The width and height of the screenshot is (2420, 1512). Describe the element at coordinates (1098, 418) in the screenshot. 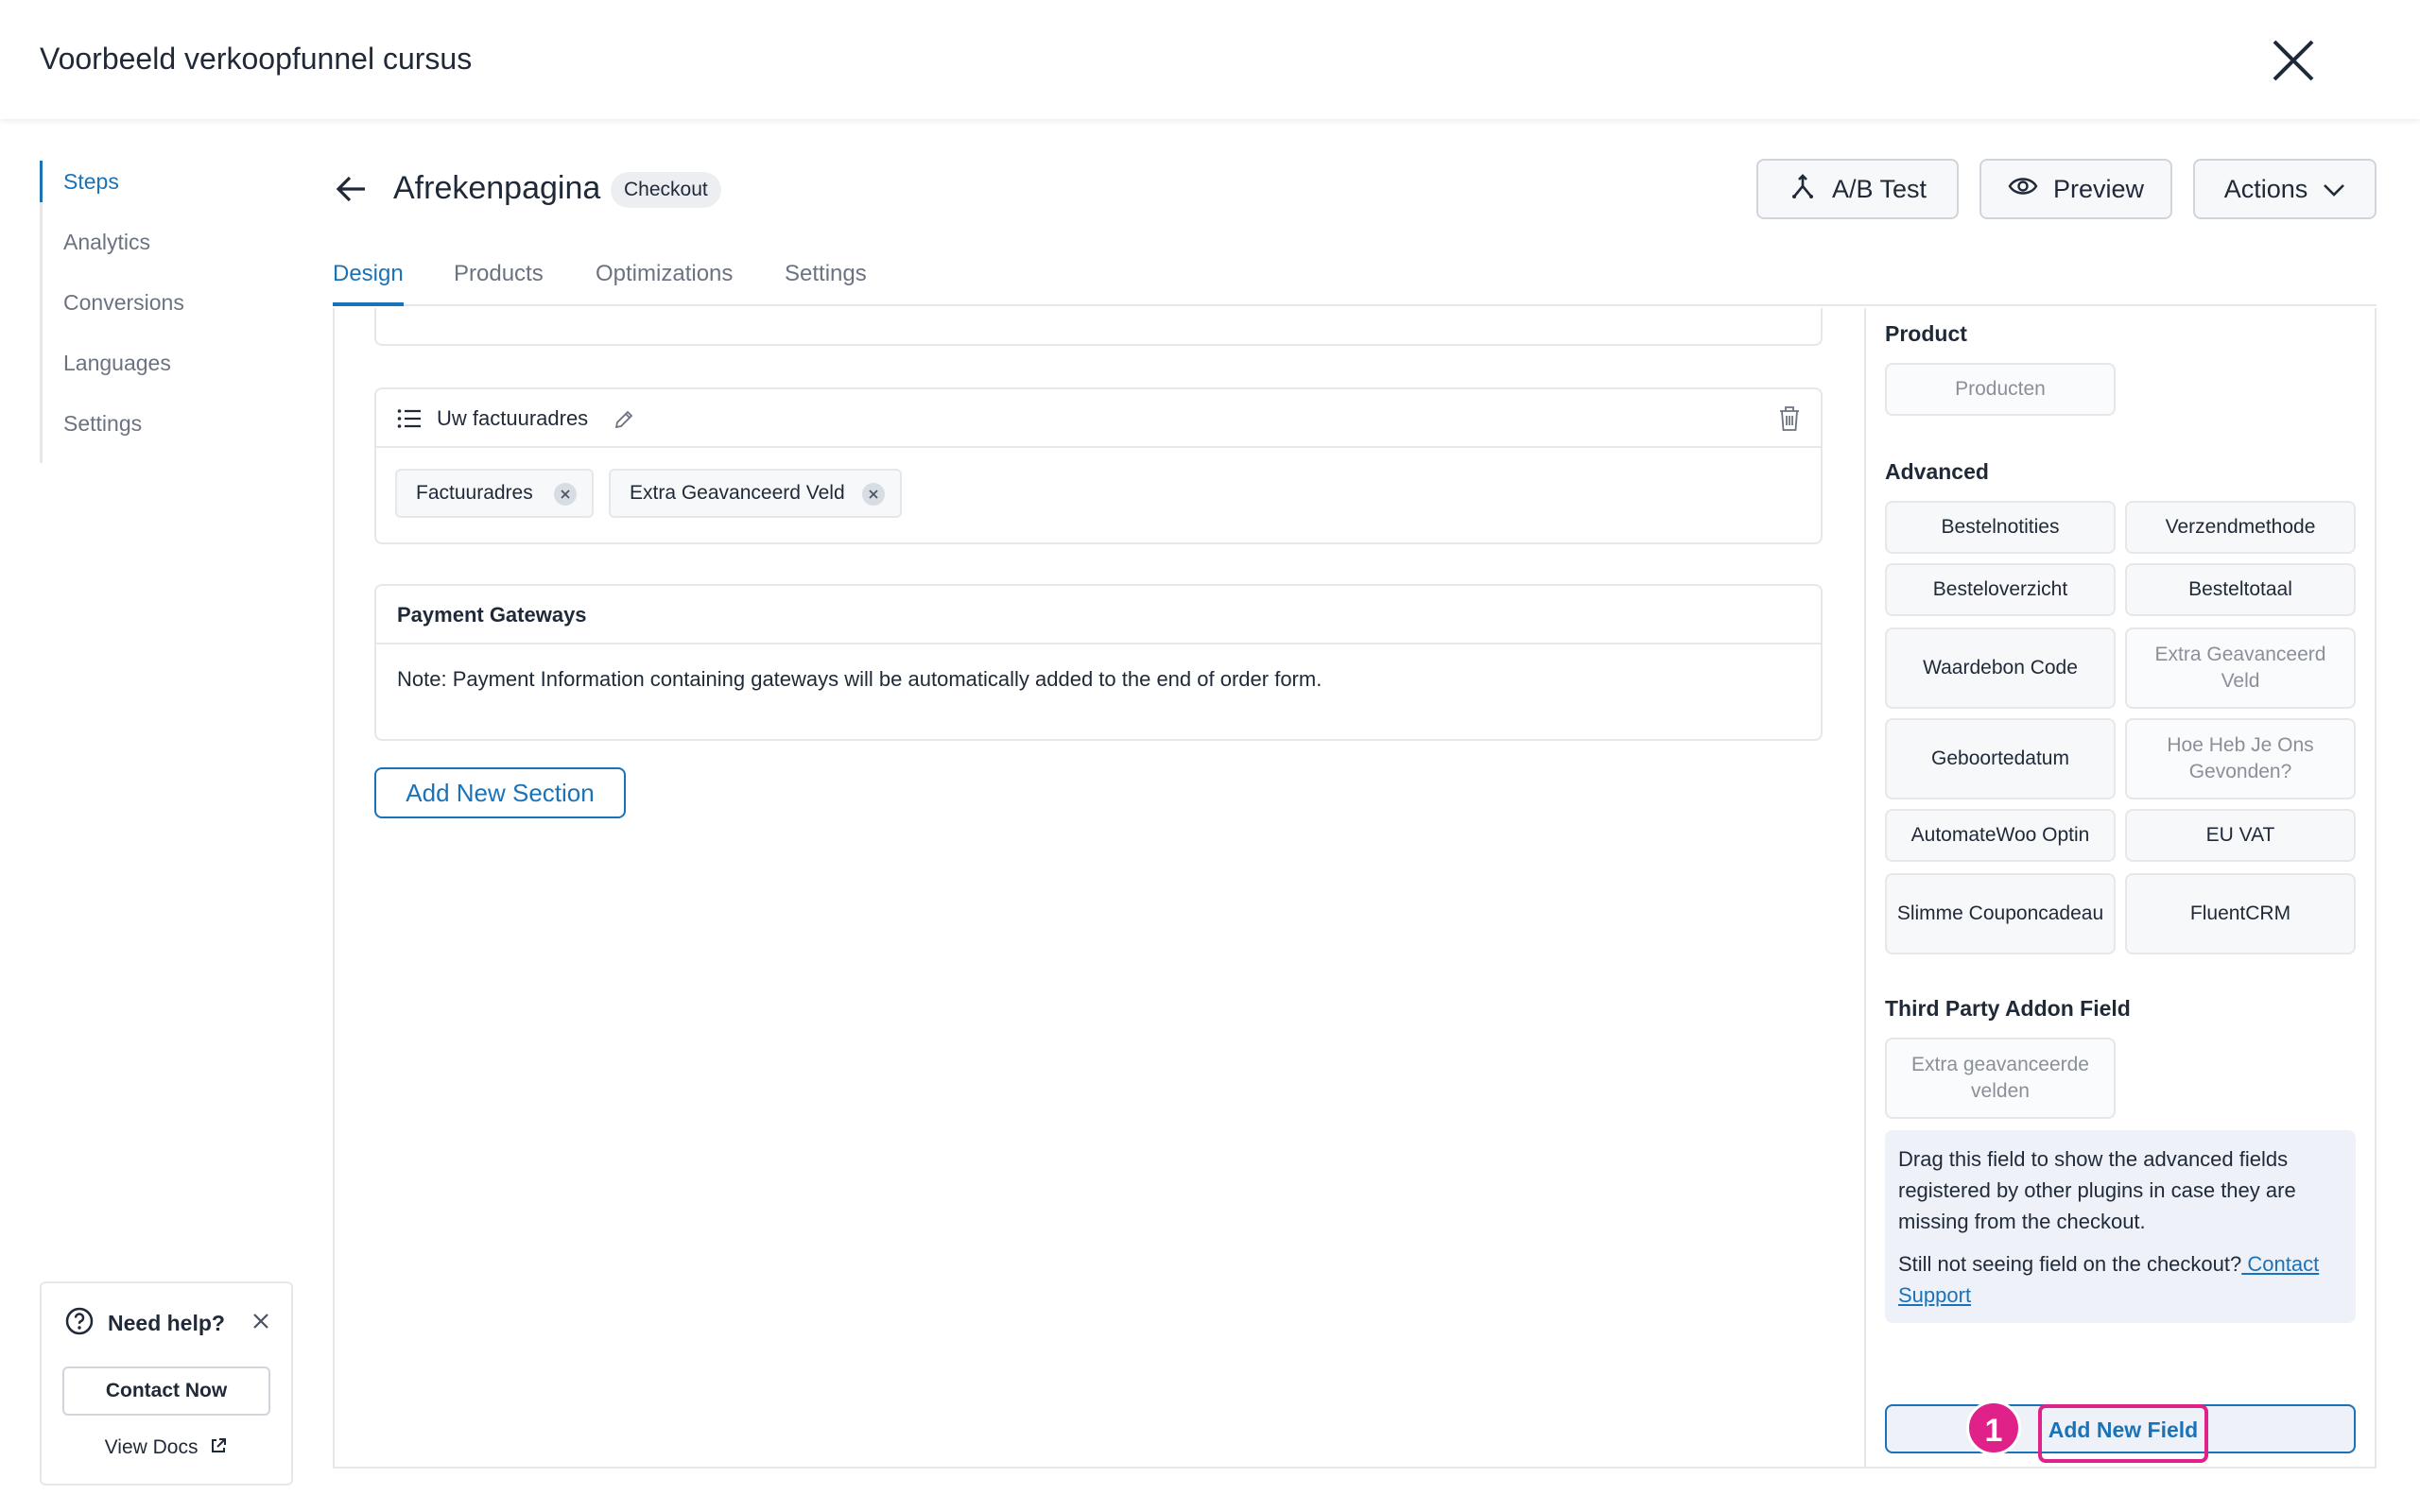

I see `billing-section-header: Uw factuuradres` at that location.